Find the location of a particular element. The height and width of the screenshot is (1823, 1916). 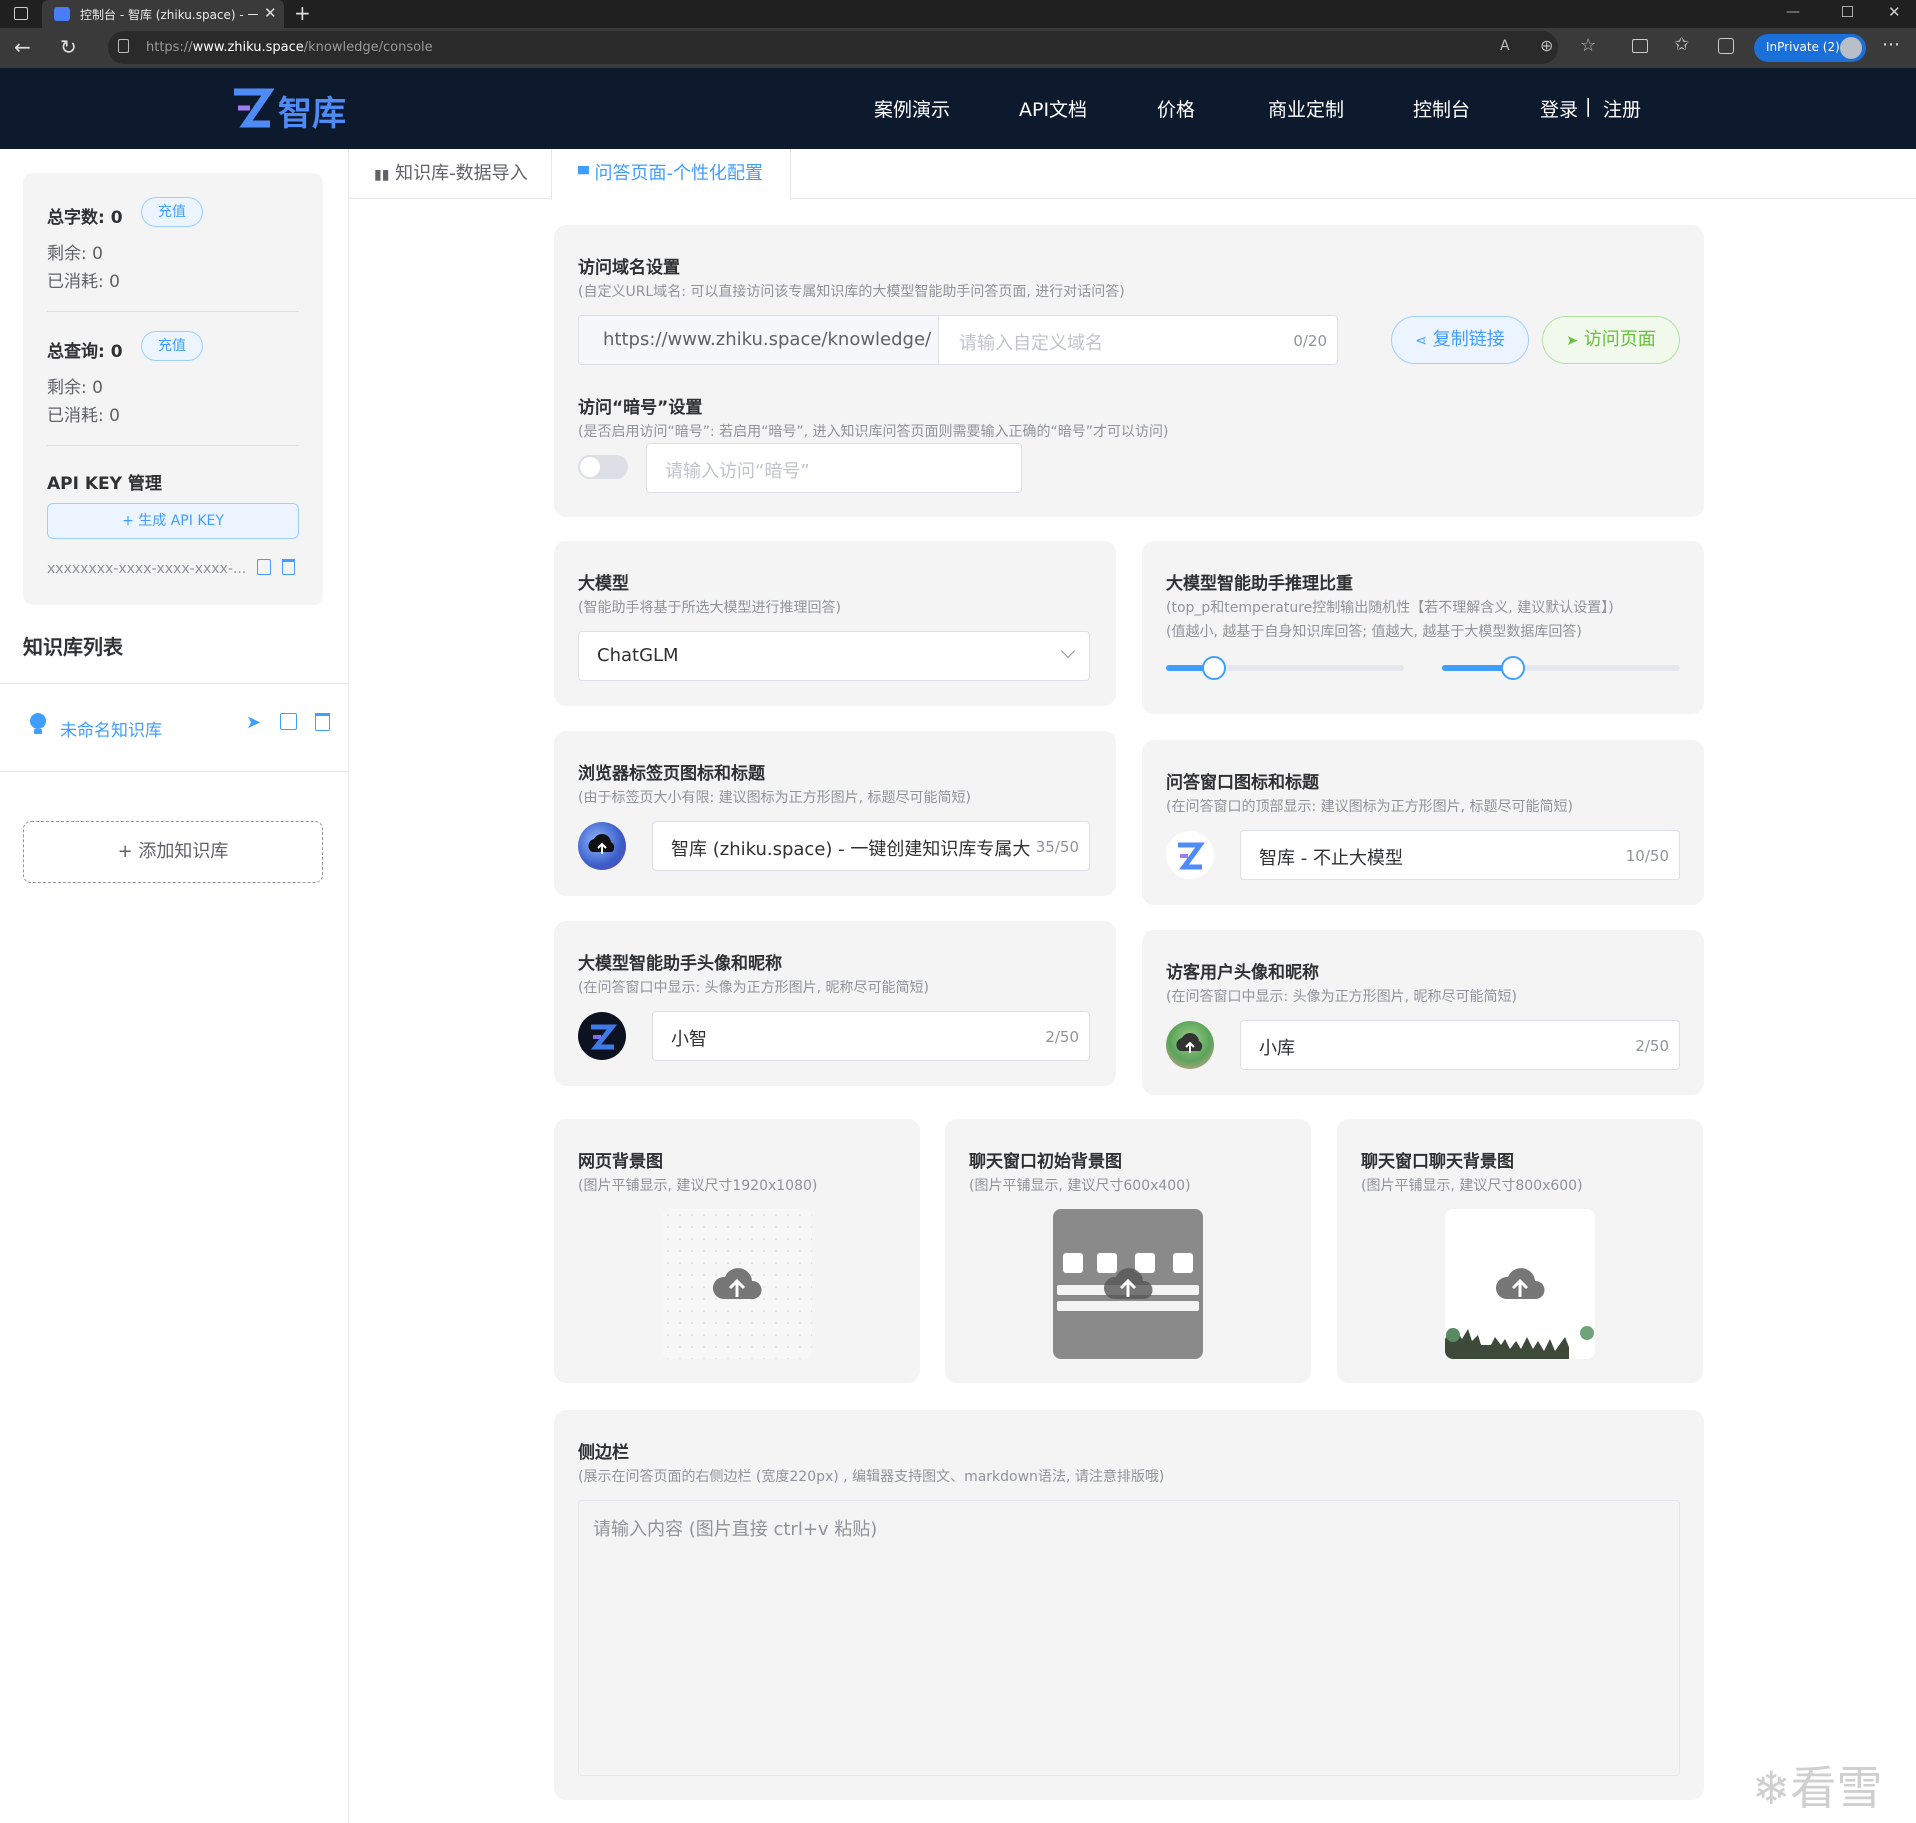

back-icon: ← is located at coordinates (22, 47).